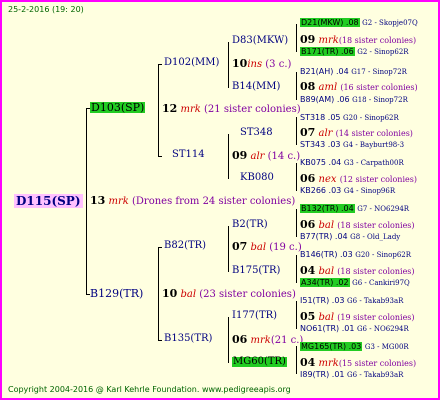 The height and width of the screenshot is (400, 440). What do you see at coordinates (355, 254) in the screenshot?
I see `g4-row: B146(TR) .03 G20 - Sinop62R` at bounding box center [355, 254].